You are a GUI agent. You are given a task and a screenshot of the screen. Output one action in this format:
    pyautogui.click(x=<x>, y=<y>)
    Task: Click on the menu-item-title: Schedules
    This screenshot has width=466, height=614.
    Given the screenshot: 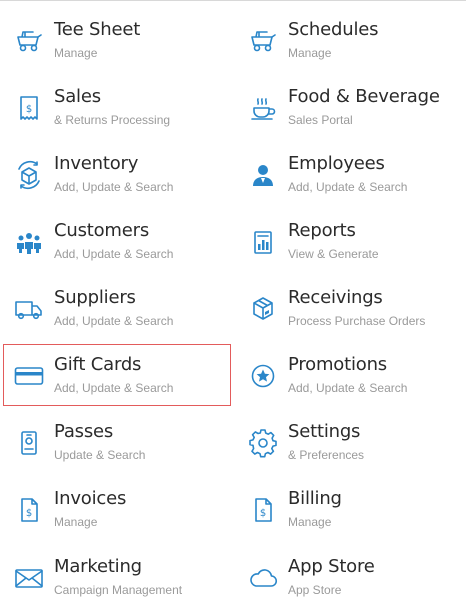 What is the action you would take?
    pyautogui.click(x=333, y=29)
    